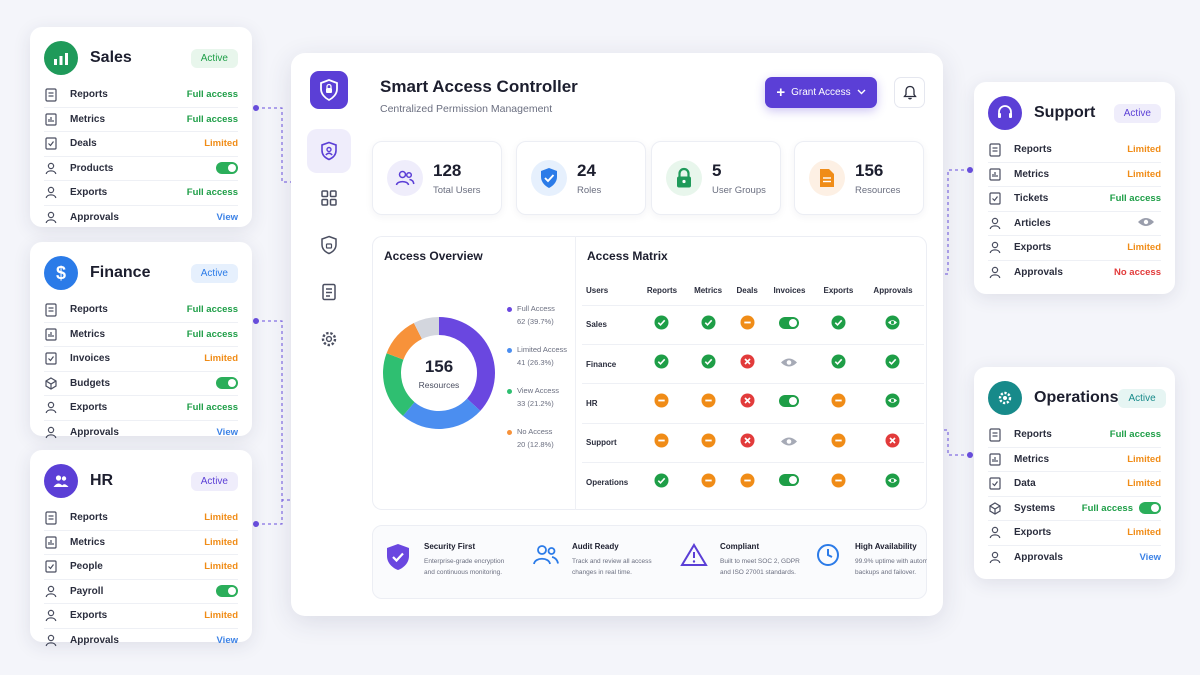 The image size is (1200, 675). What do you see at coordinates (509, 350) in the screenshot?
I see `legend-swatch` at bounding box center [509, 350].